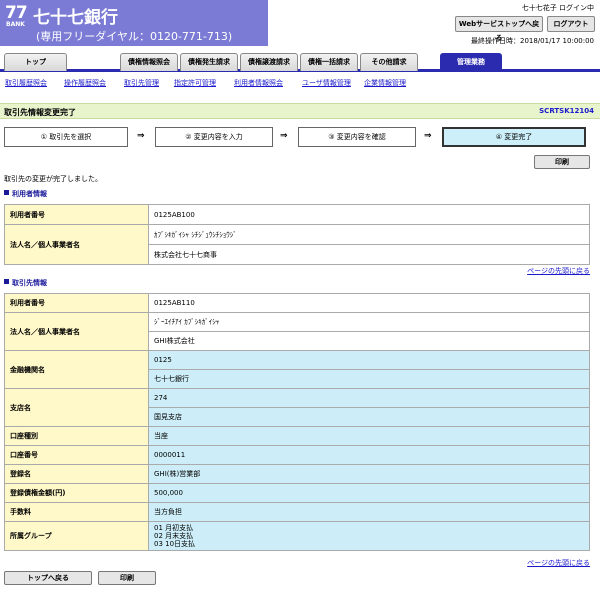  I want to click on subnav-permission-management: 指定許可管理, so click(195, 83).